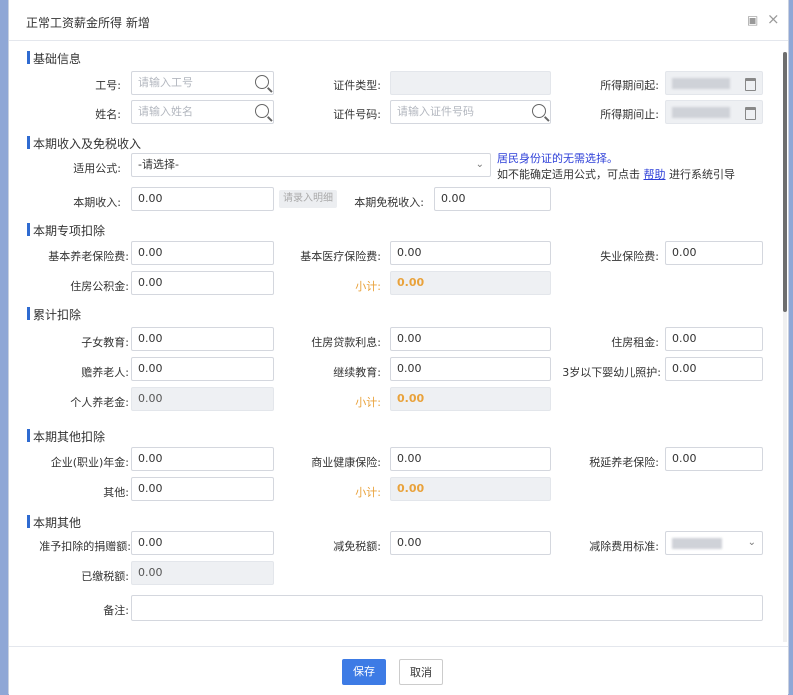 Image resolution: width=793 pixels, height=695 pixels. What do you see at coordinates (84, 143) in the screenshot?
I see `section-income: 本期收入及免税收入` at bounding box center [84, 143].